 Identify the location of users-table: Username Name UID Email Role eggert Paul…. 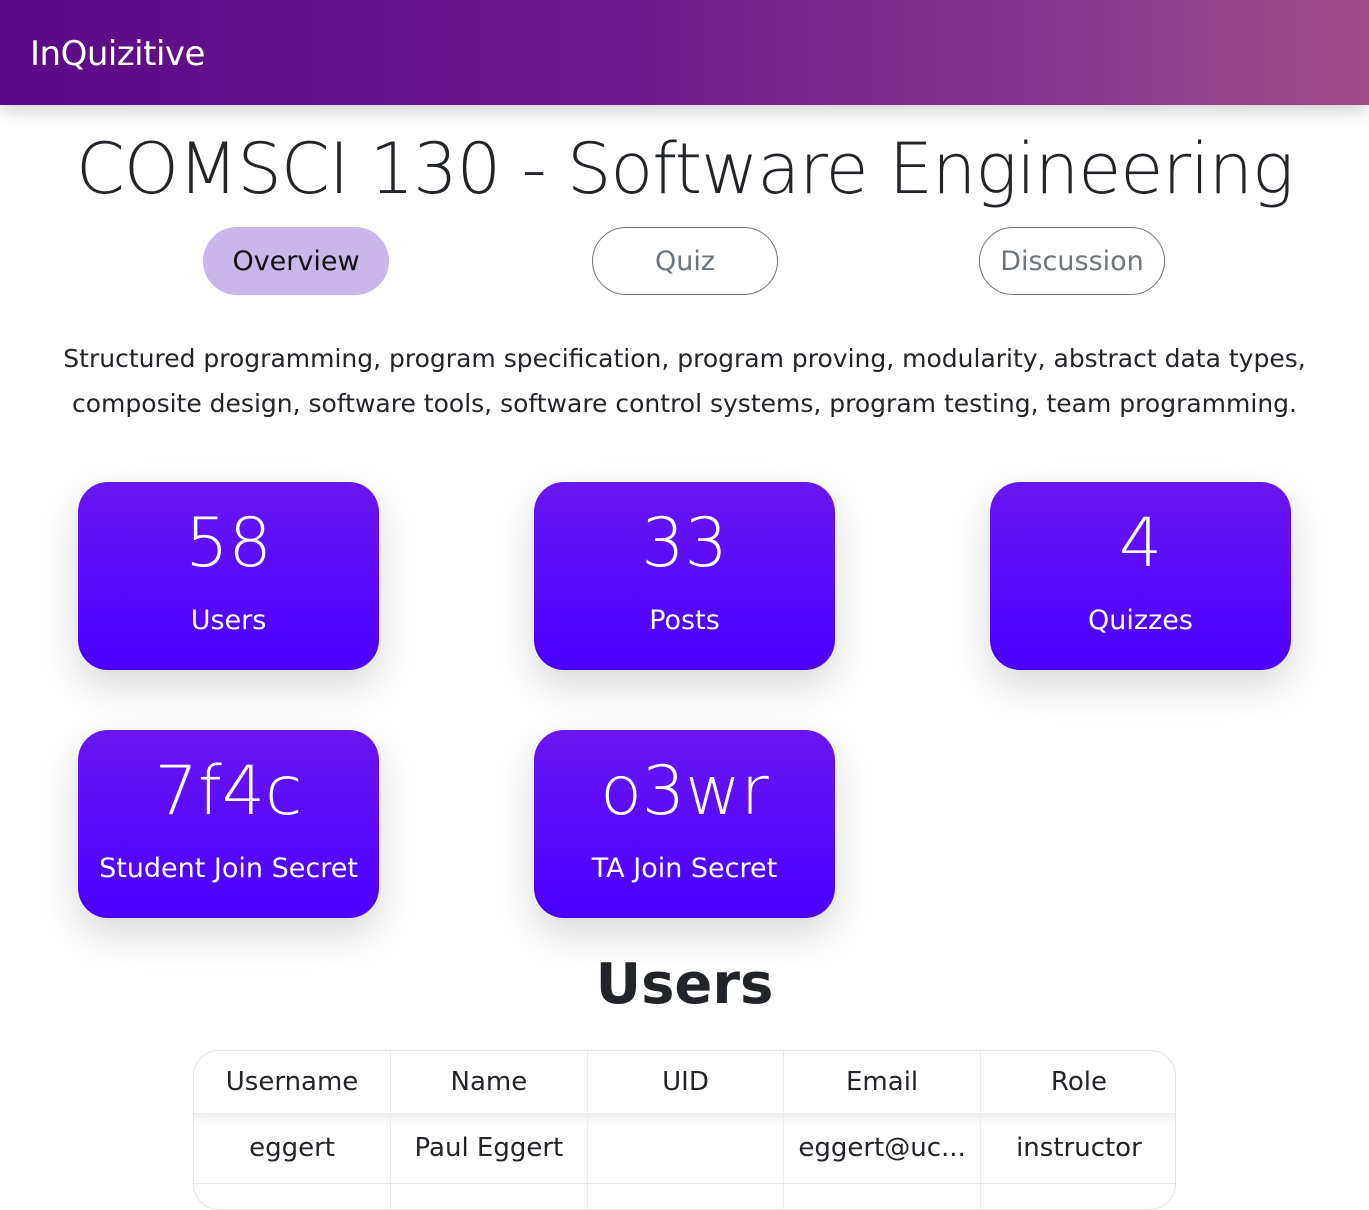
(684, 1130).